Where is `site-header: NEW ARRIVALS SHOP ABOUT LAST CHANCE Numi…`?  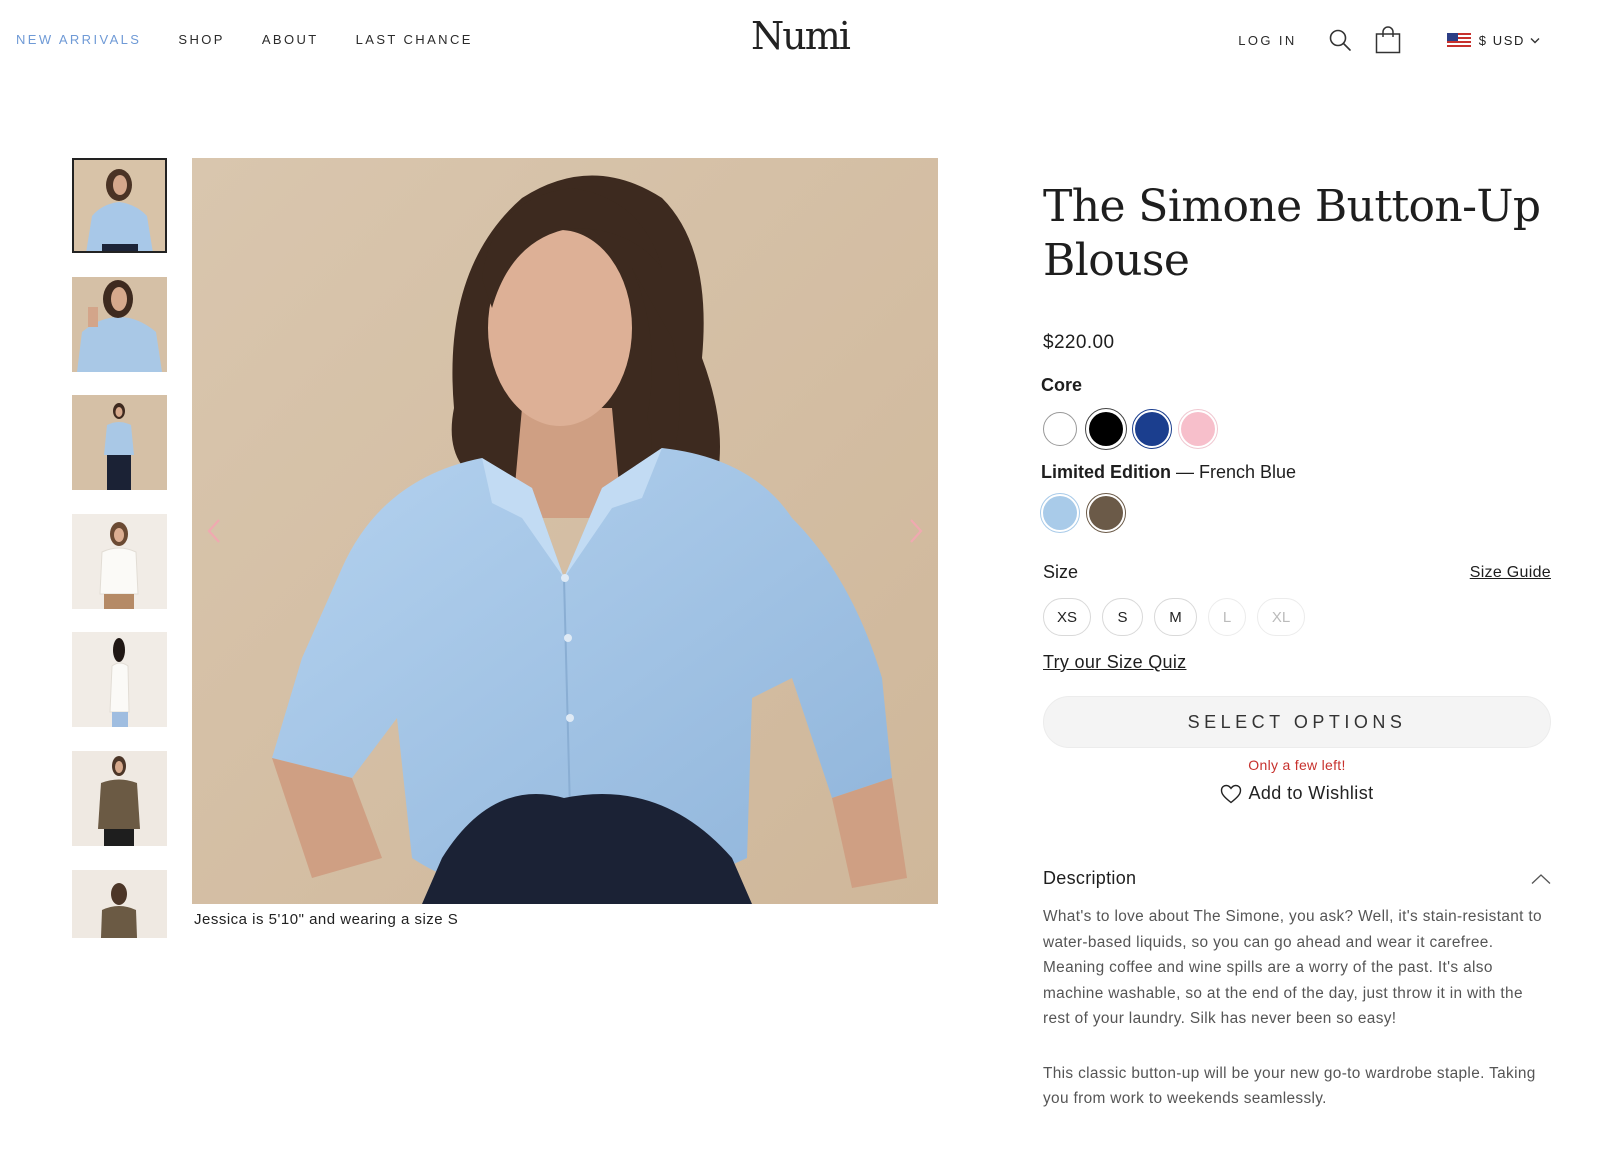
site-header: NEW ARRIVALS SHOP ABOUT LAST CHANCE Numi… is located at coordinates (800, 42).